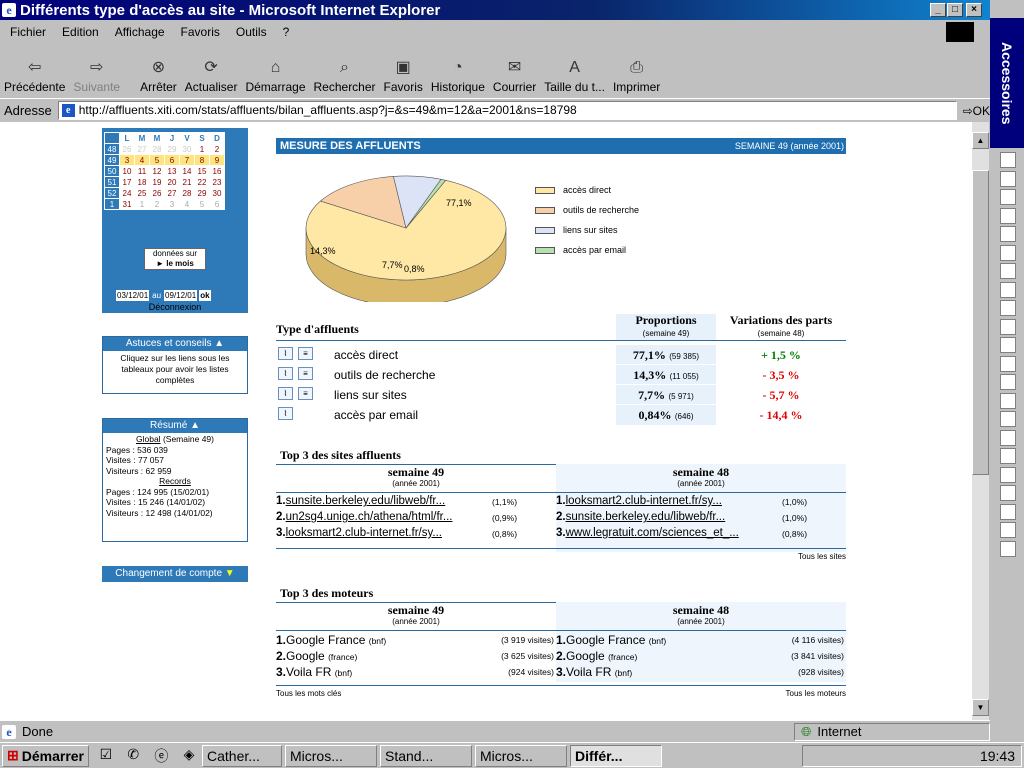 The width and height of the screenshot is (1024, 768). Describe the element at coordinates (980, 707) in the screenshot. I see `scroll-down-button: ▼` at that location.